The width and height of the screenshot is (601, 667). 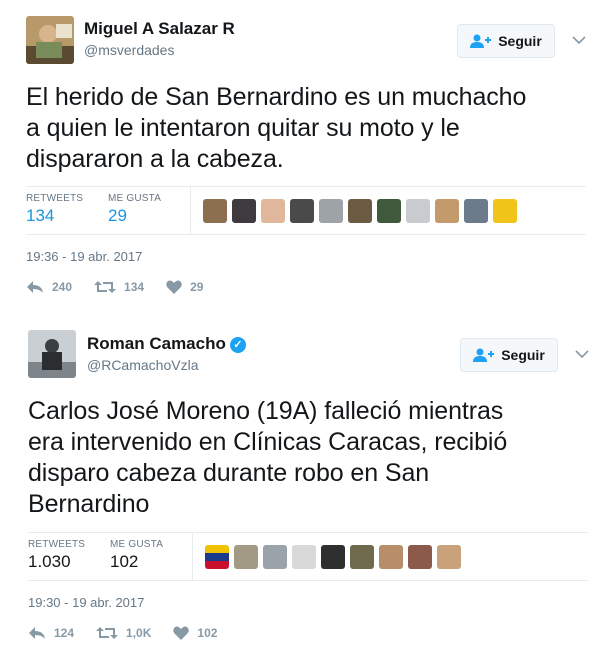 What do you see at coordinates (155, 159) in the screenshot?
I see `tweet-text-line: dispararon a la cabeza.` at bounding box center [155, 159].